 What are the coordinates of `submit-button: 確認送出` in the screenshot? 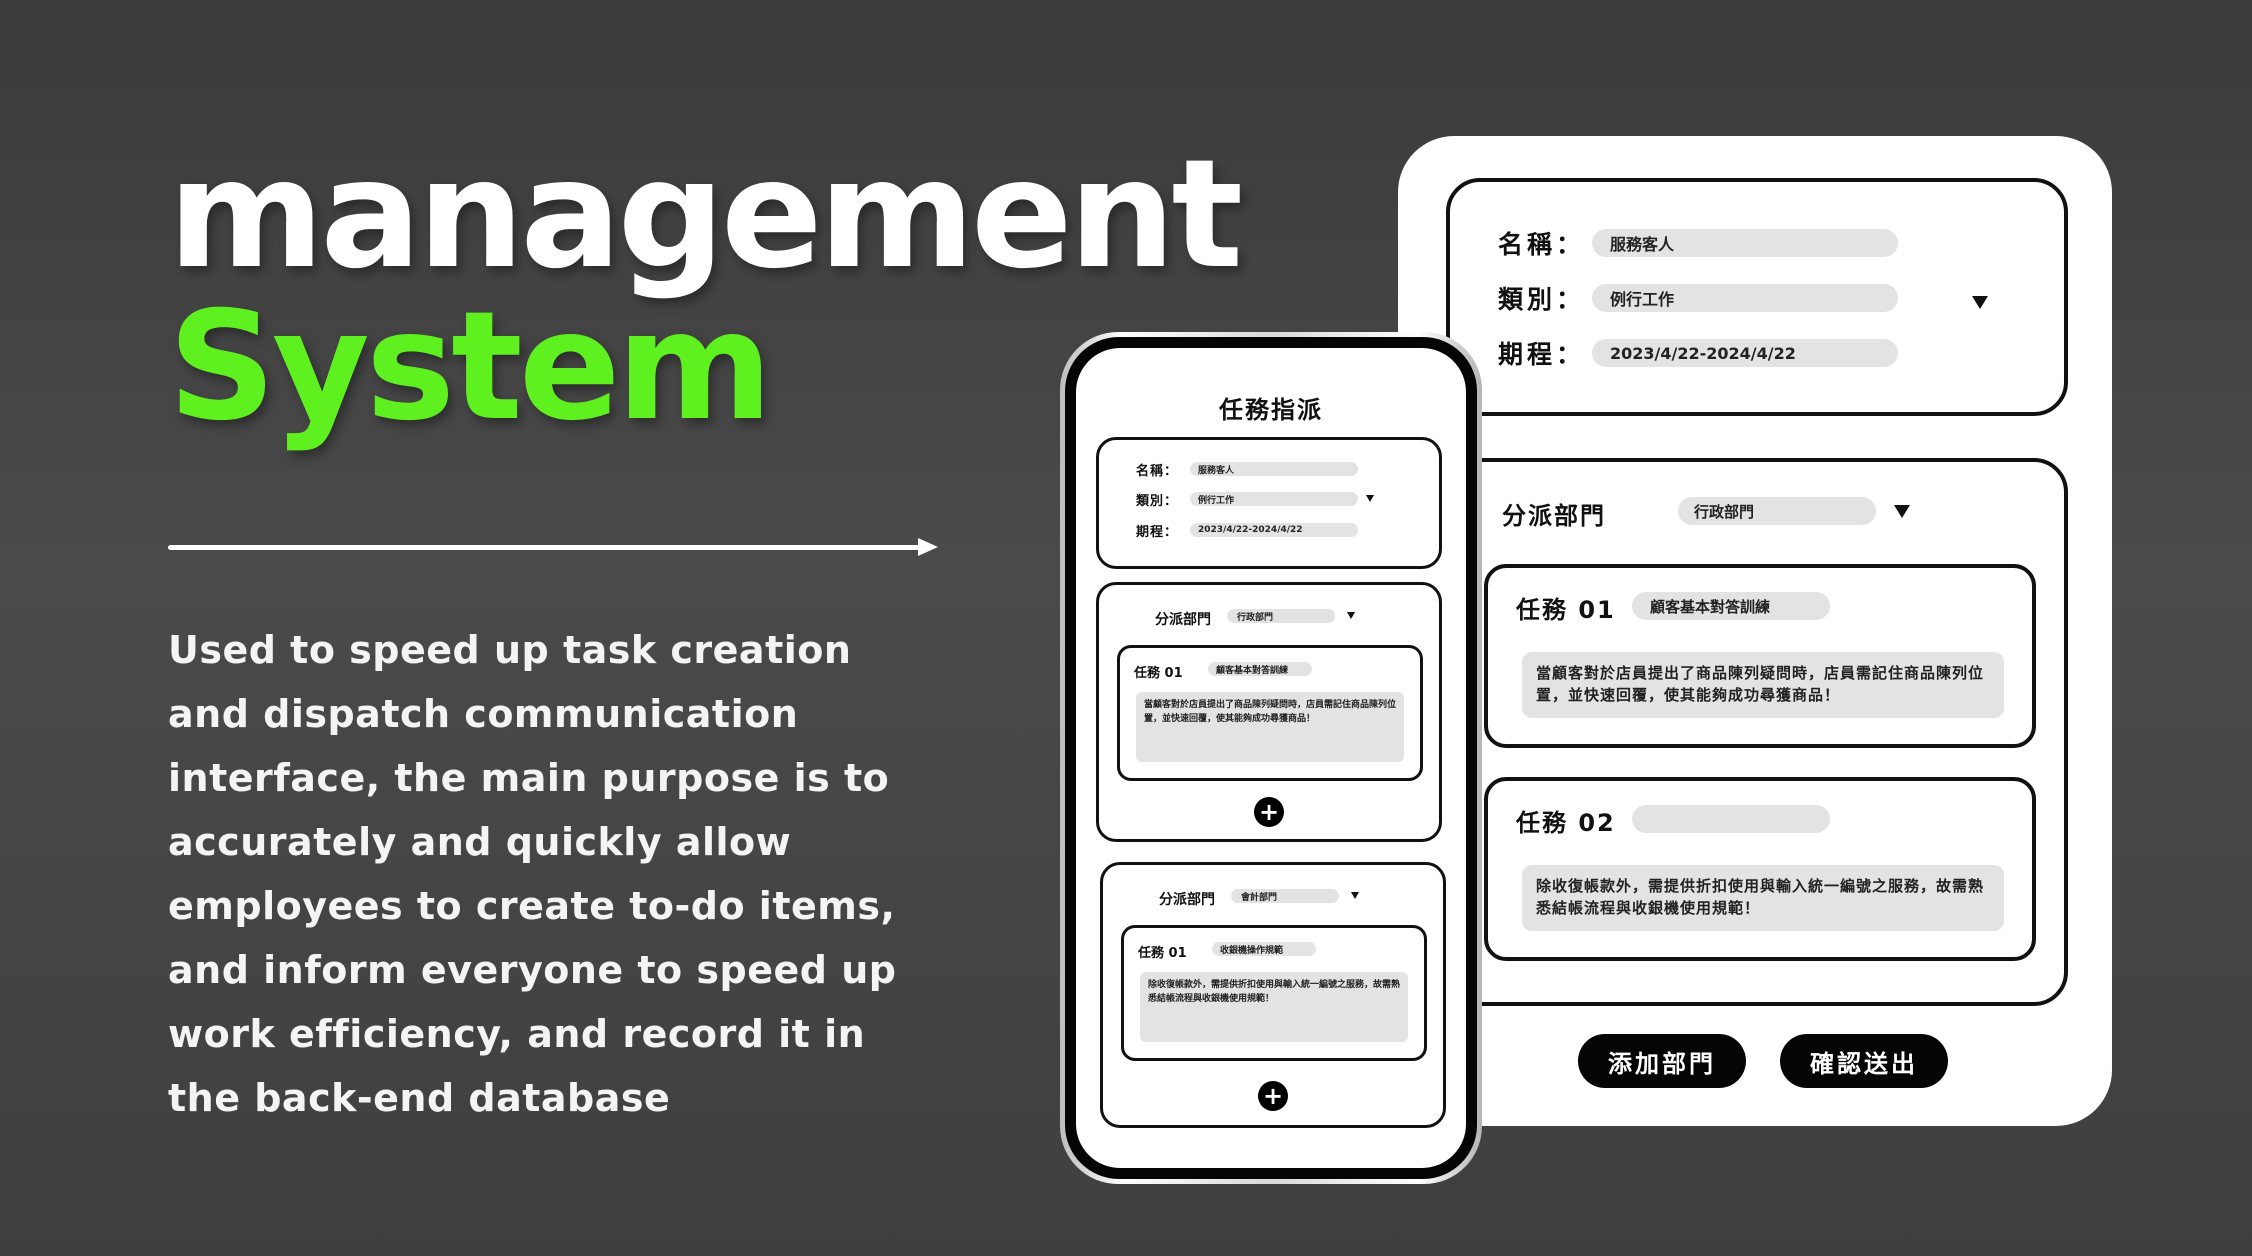 It's located at (1864, 1061).